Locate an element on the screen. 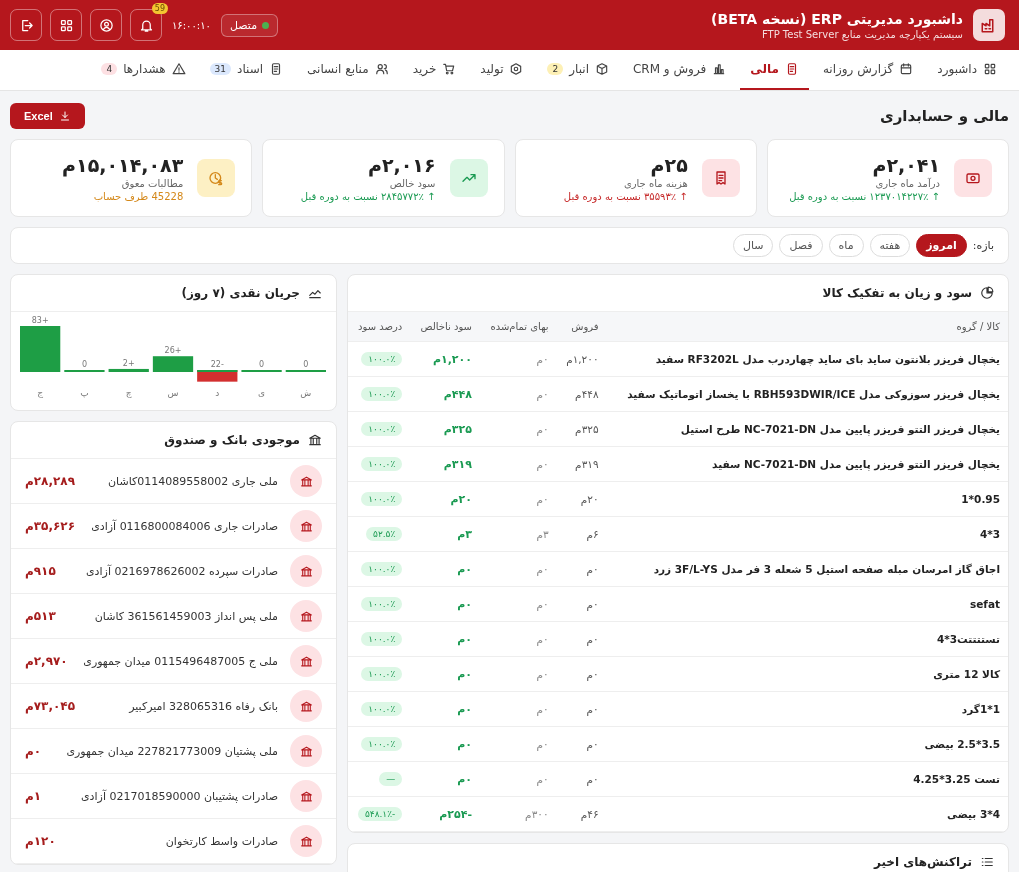  nav-tab: فروش و CRM is located at coordinates (679, 70).